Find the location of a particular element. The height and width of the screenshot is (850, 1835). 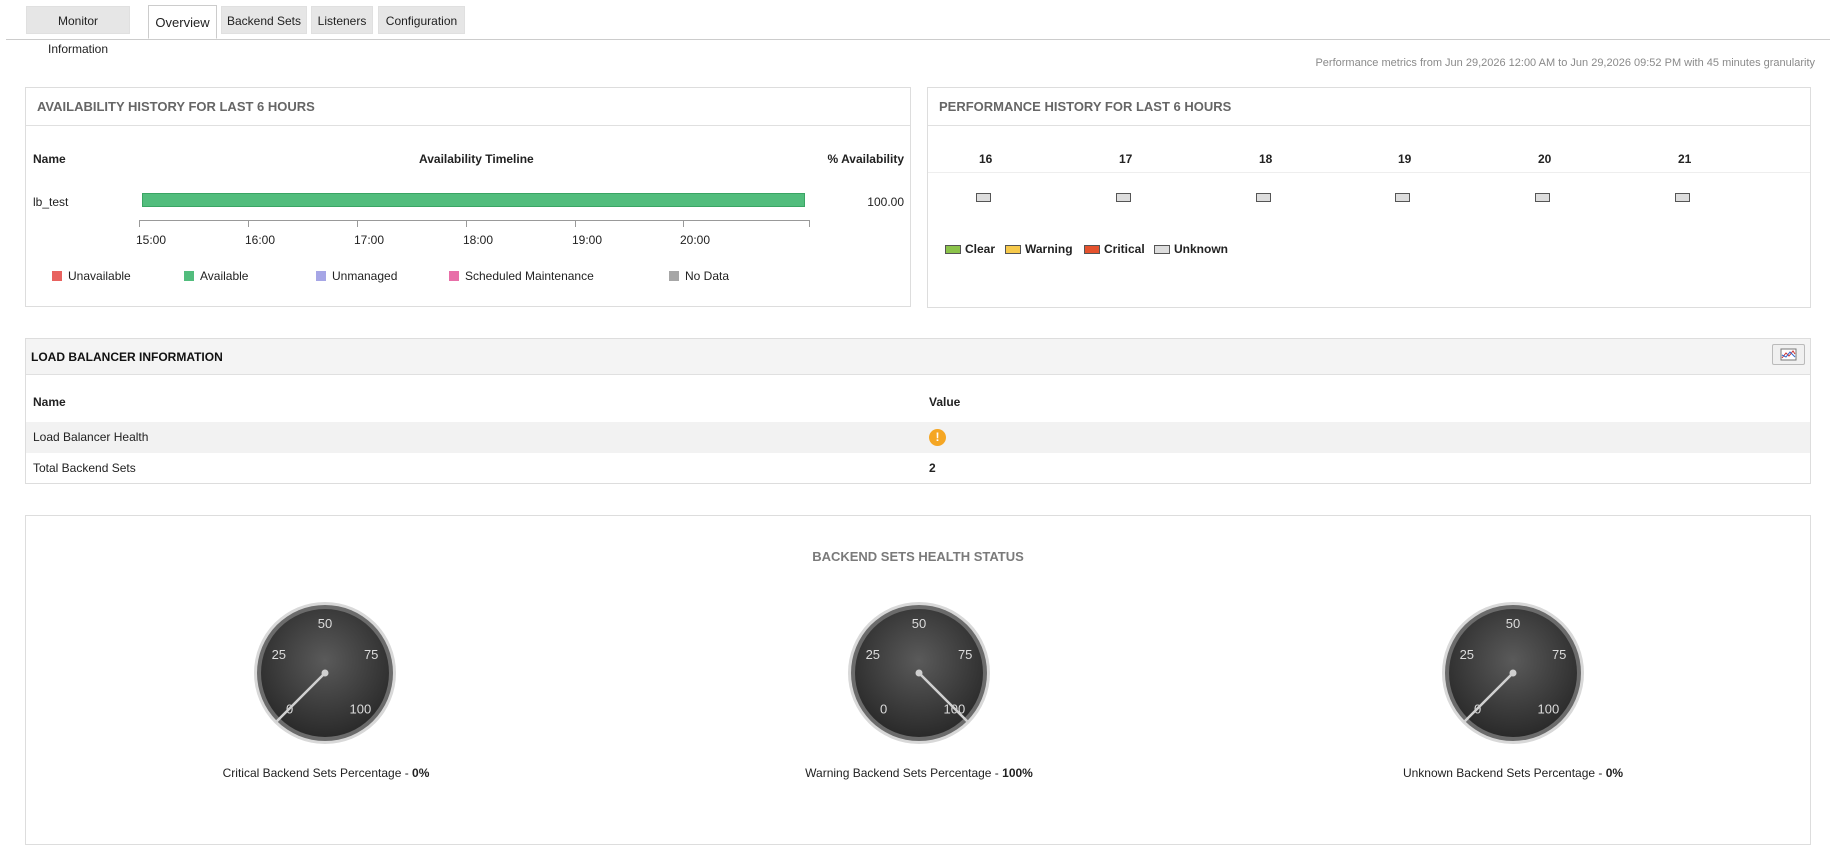

lb-col-value: Value is located at coordinates (945, 402).